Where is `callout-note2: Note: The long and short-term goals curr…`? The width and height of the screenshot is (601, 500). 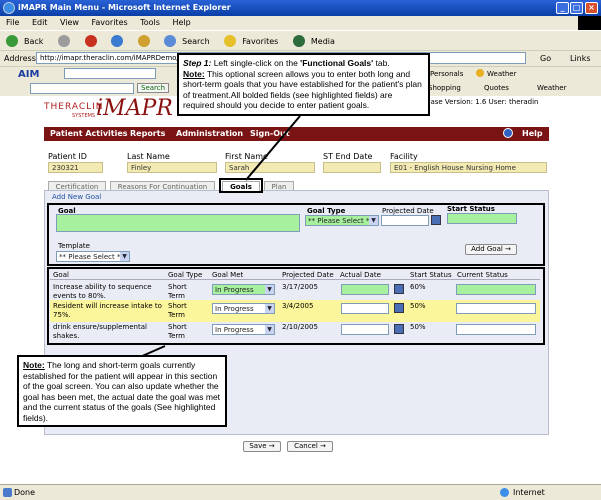 callout-note2: Note: The long and short-term goals curr… is located at coordinates (122, 391).